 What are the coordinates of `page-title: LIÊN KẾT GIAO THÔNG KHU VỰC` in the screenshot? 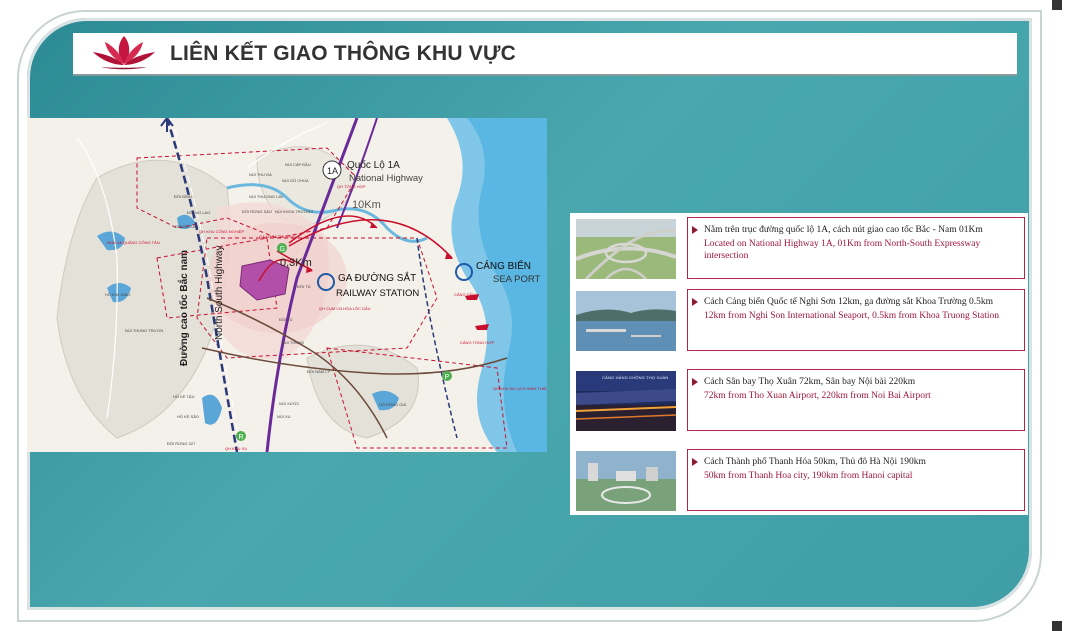 It's located at (343, 53).